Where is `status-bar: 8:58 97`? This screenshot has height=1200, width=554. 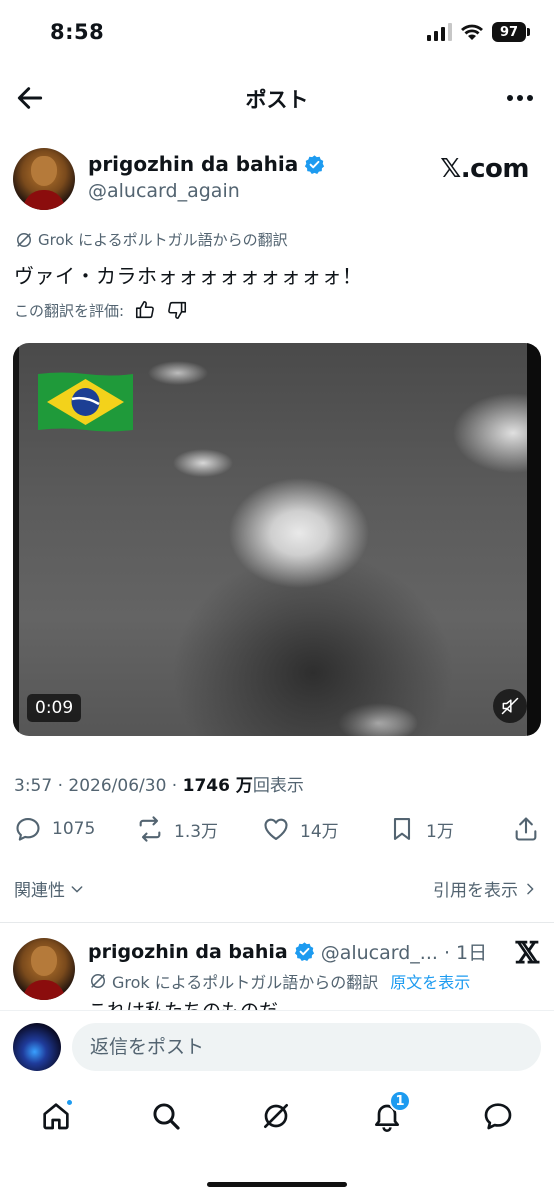 status-bar: 8:58 97 is located at coordinates (277, 35).